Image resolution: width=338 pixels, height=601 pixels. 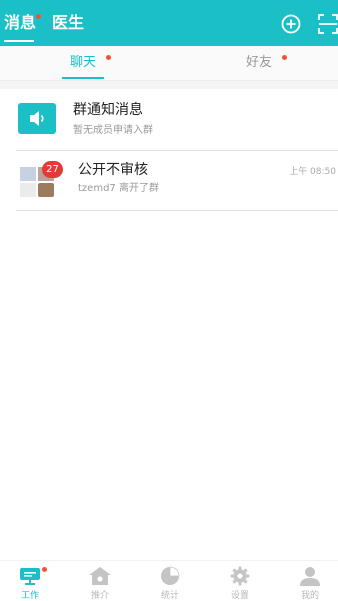 I want to click on nav-item-statistics: 统计, so click(x=170, y=581).